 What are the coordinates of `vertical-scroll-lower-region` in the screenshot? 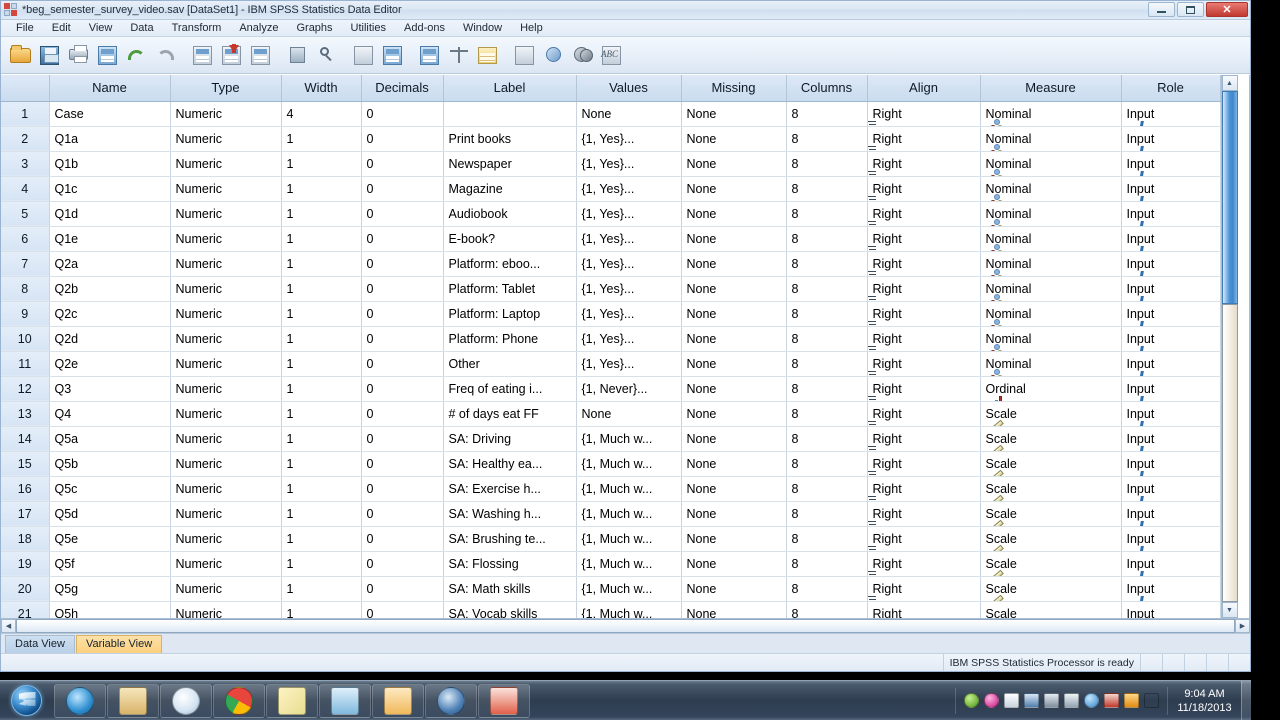 It's located at (1229, 453).